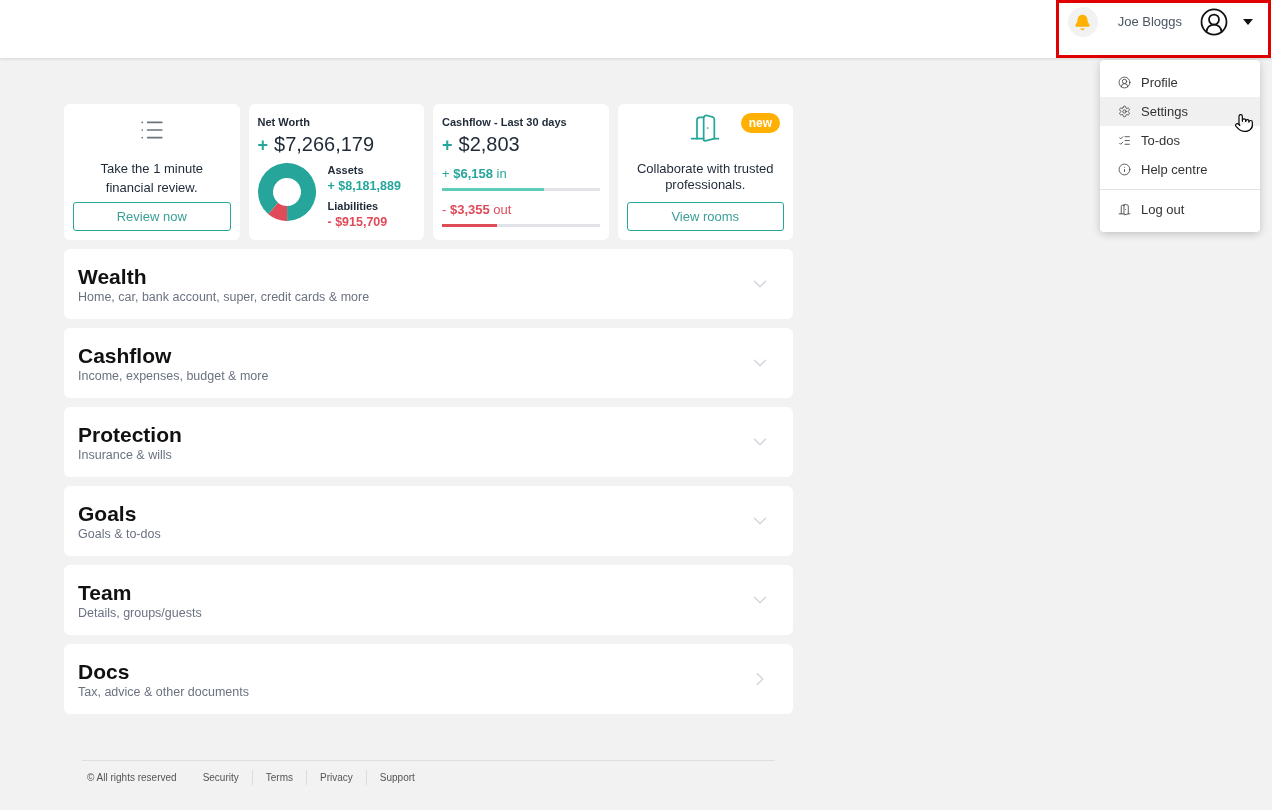 This screenshot has height=810, width=1272. Describe the element at coordinates (1180, 169) in the screenshot. I see `menu-item: Help centre` at that location.